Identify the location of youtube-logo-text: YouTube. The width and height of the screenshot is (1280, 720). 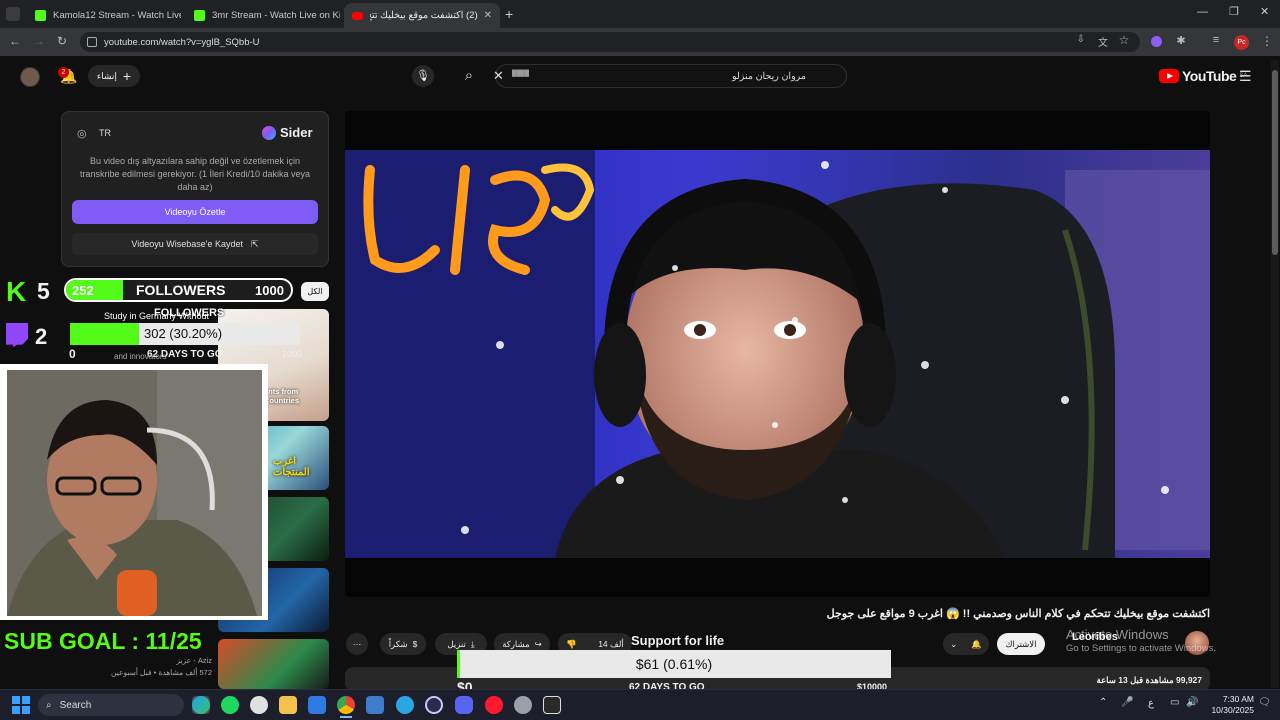
(1209, 76).